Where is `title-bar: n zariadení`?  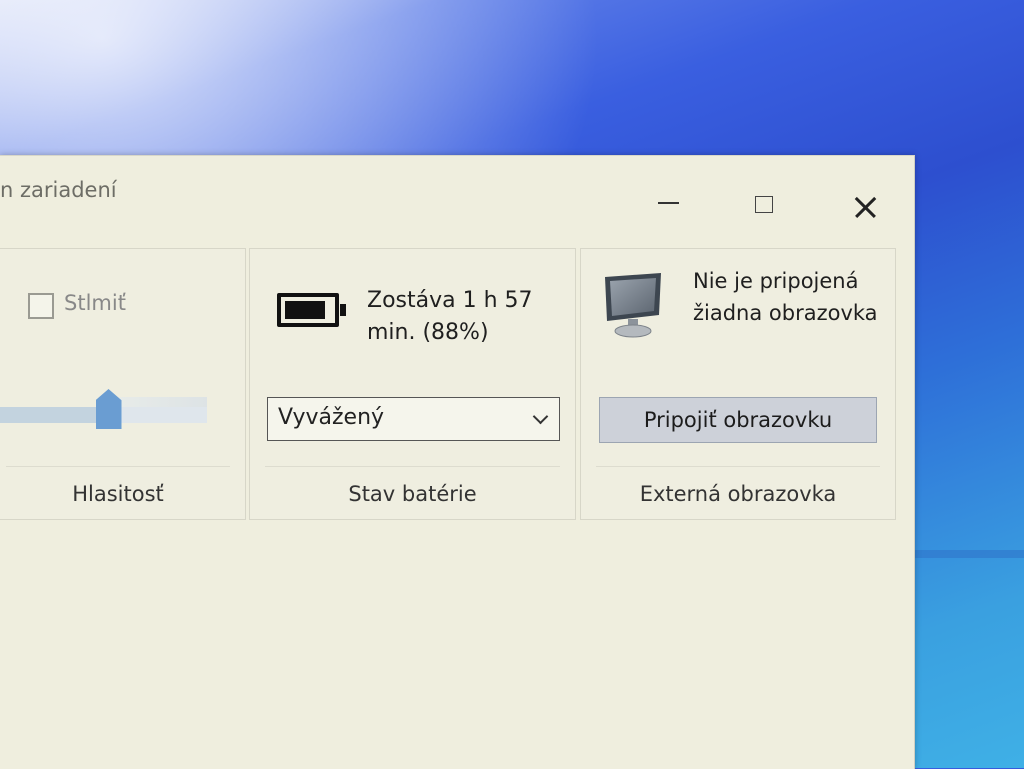 title-bar: n zariadení is located at coordinates (457, 186).